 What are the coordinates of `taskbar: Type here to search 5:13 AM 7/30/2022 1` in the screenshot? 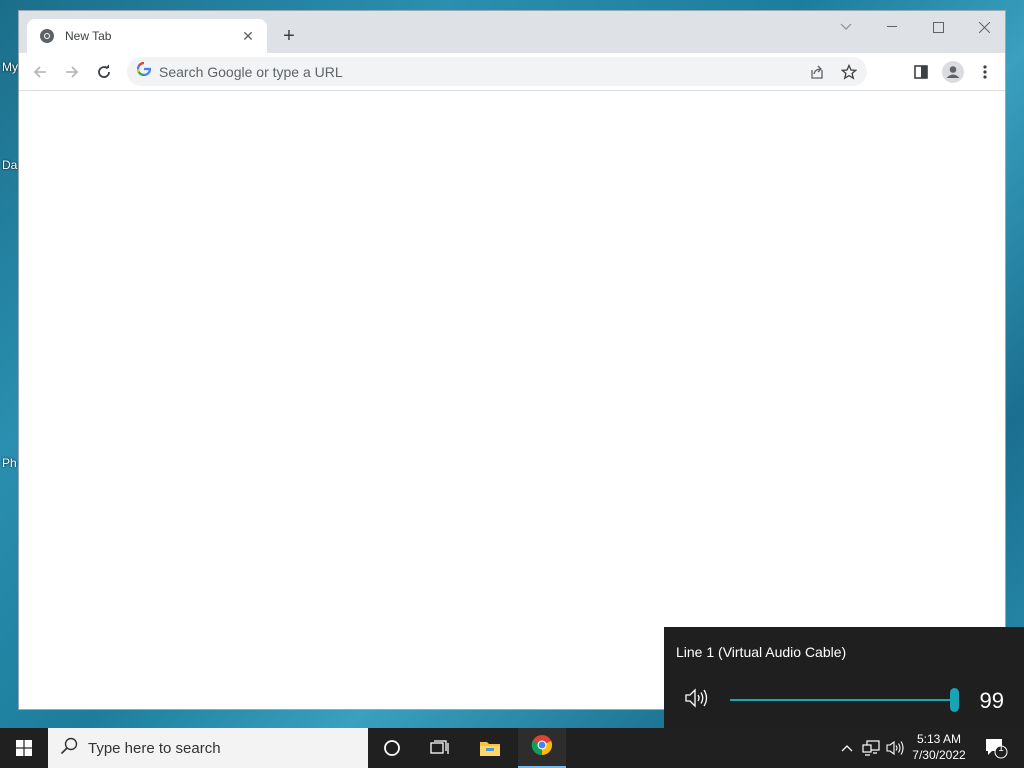 It's located at (512, 748).